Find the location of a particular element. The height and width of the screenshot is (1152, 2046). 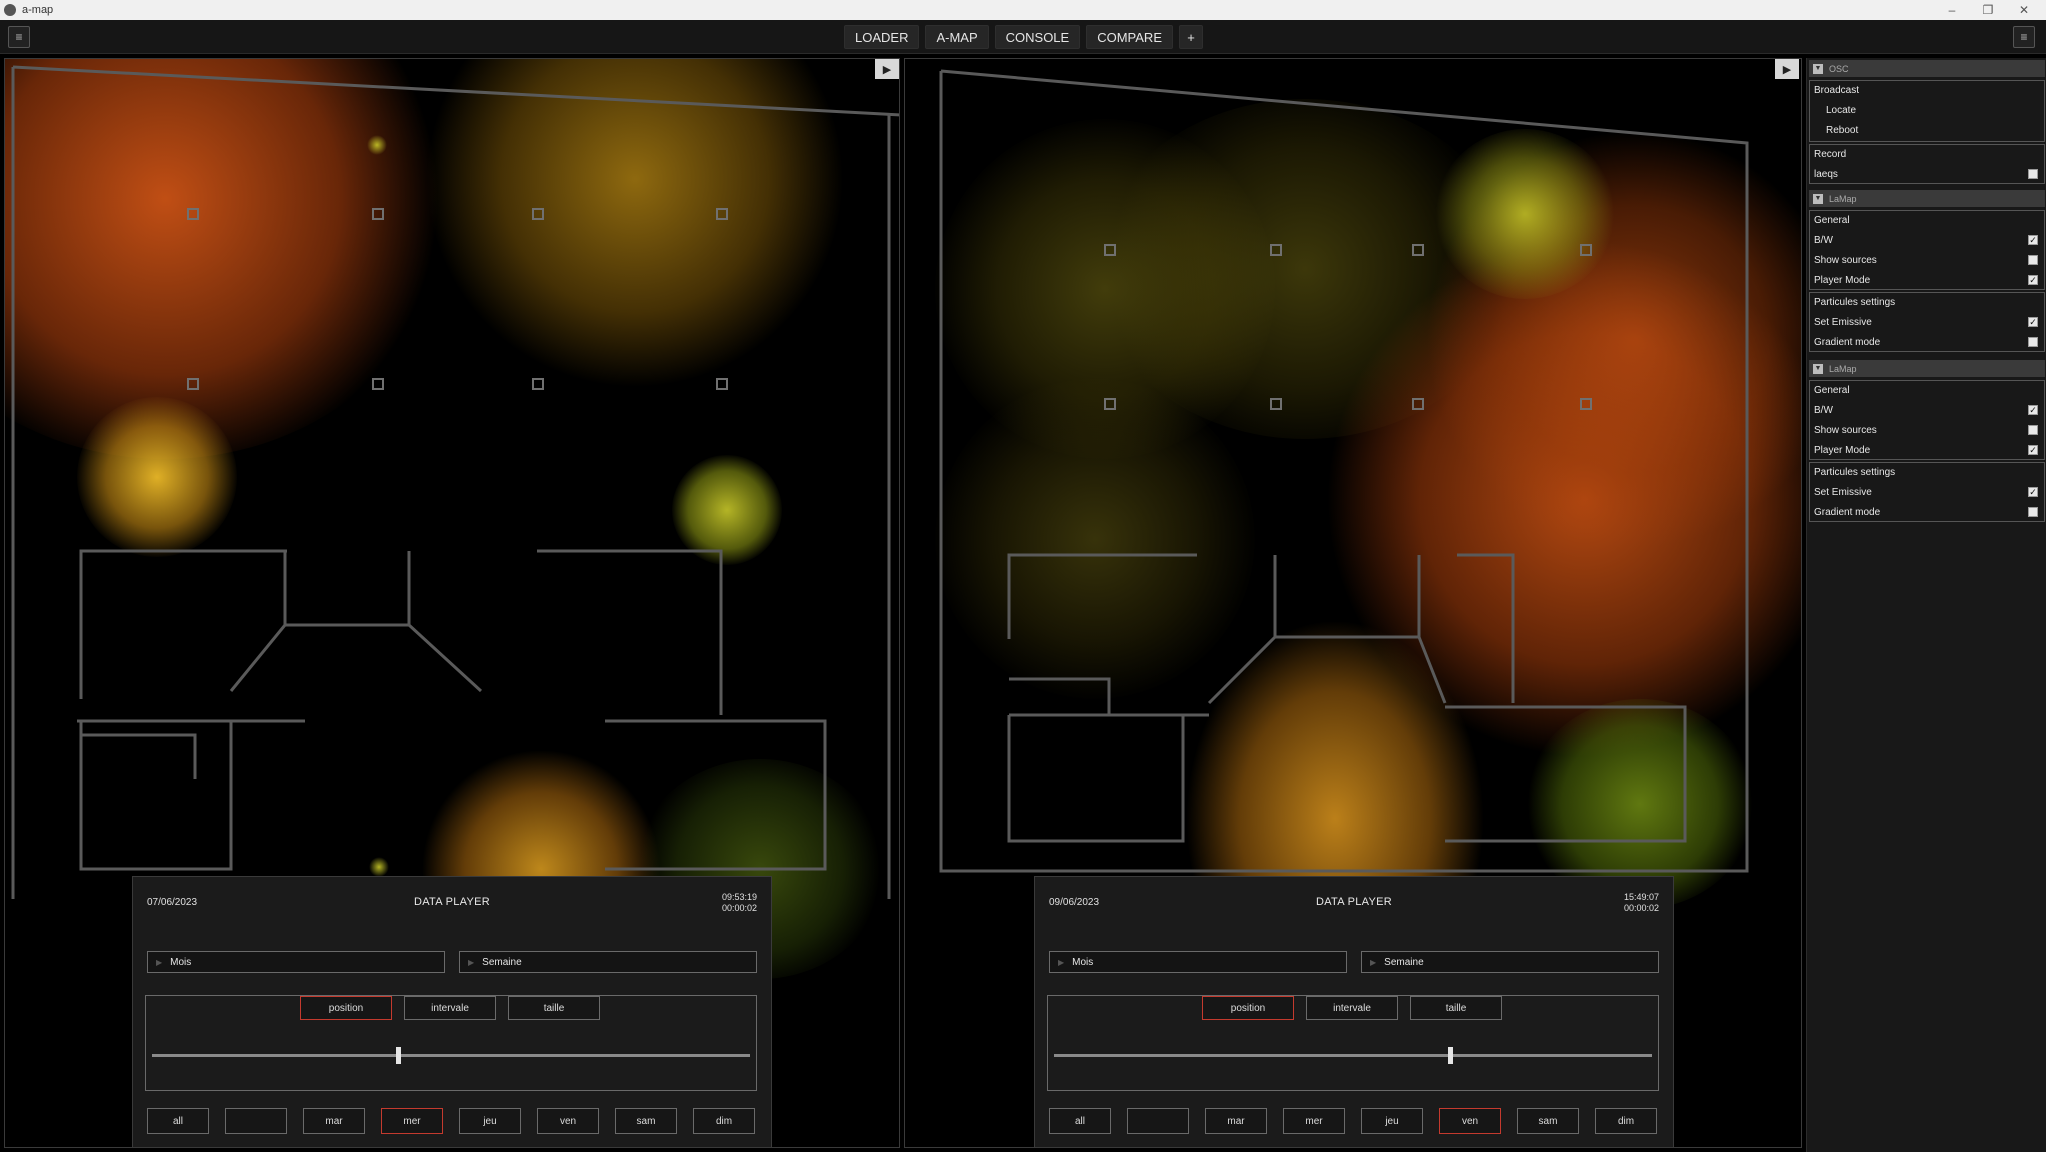

reboot-button: Reboot is located at coordinates (1842, 130).